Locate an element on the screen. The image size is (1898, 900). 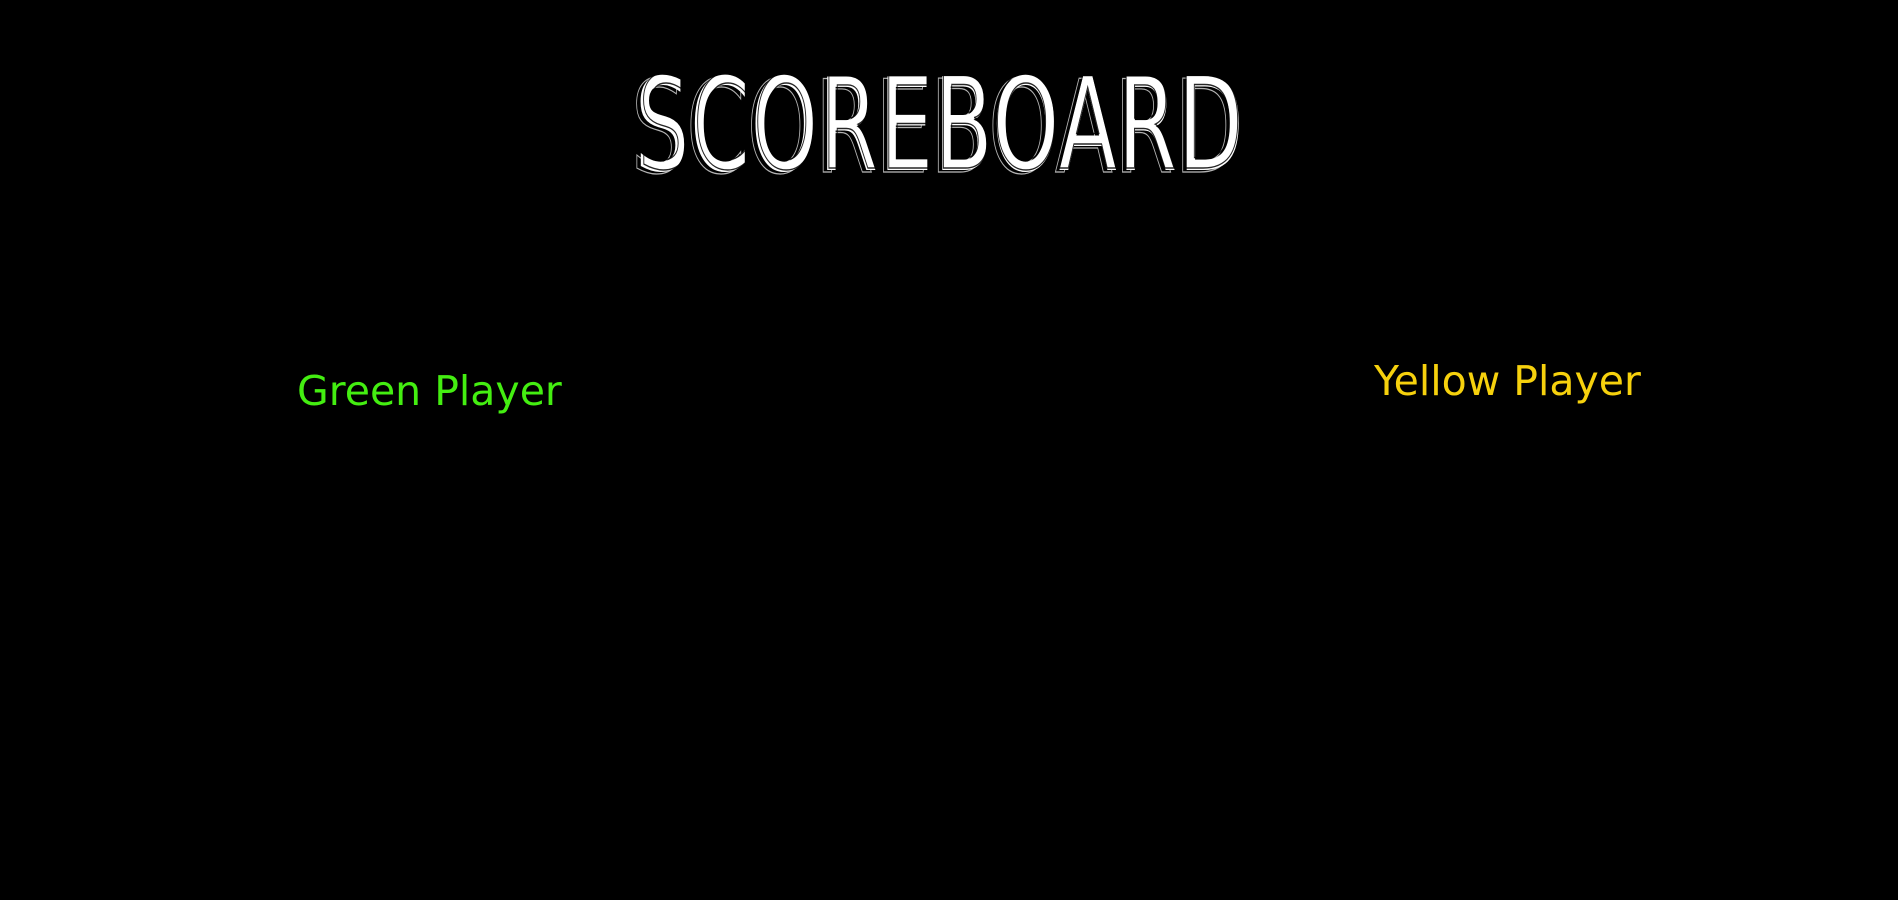
scoreboard-title-graphic: SCOREBOARD SCOREBOARD SCOREBOARD is located at coordinates (937, 128).